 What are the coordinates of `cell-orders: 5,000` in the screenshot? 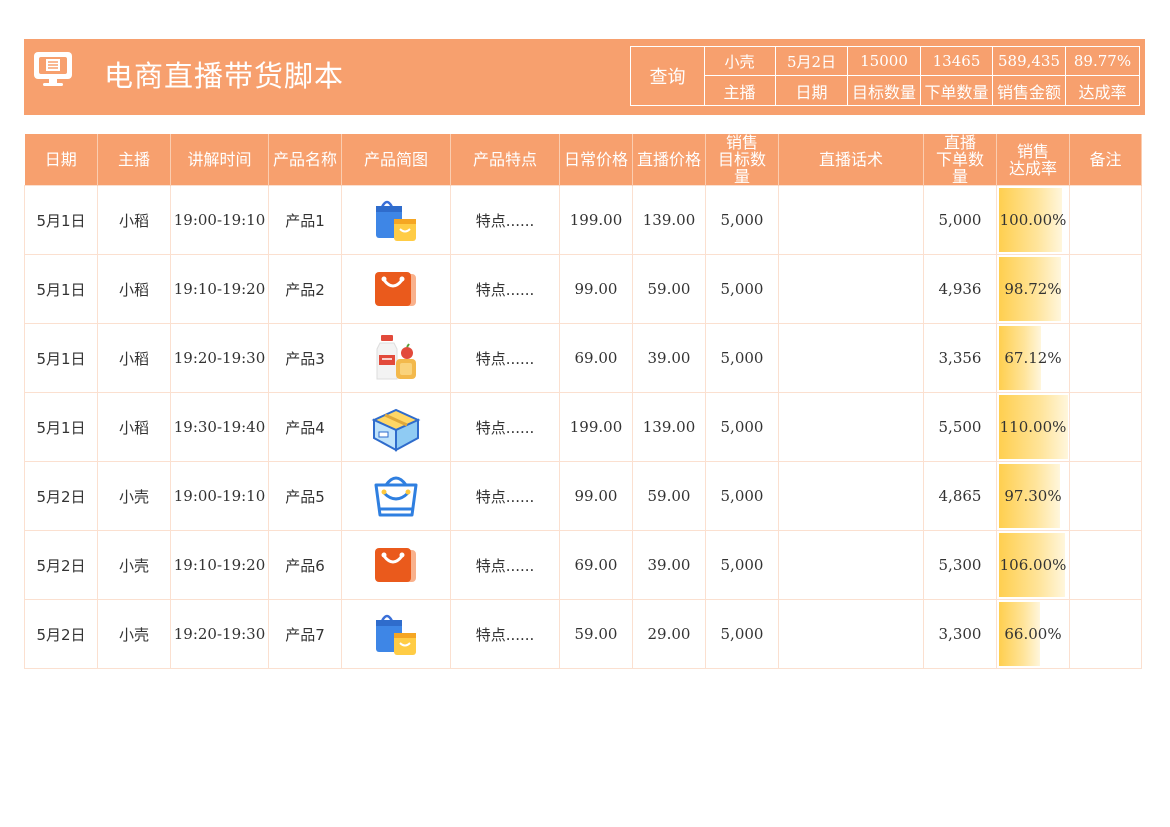 It's located at (960, 220).